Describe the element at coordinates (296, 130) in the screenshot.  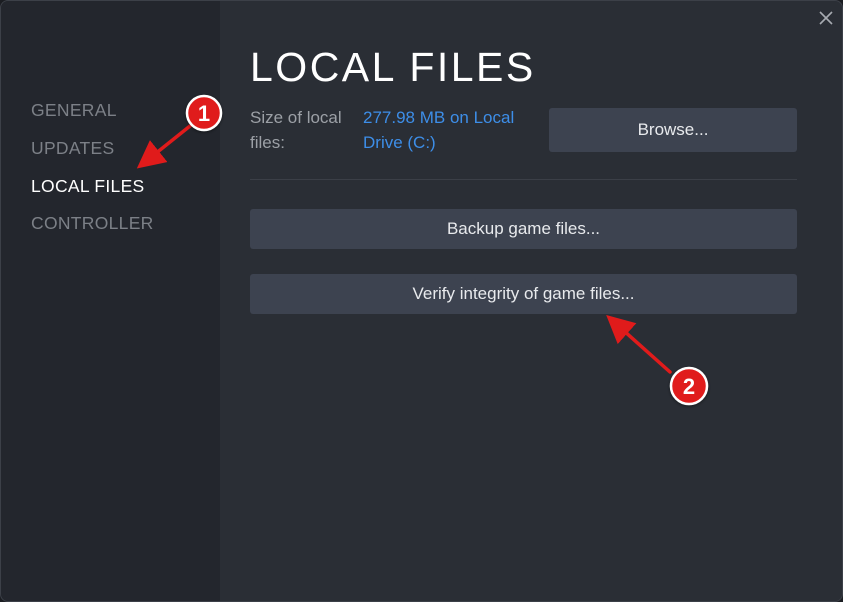
I see `size-label: Size of local files:` at that location.